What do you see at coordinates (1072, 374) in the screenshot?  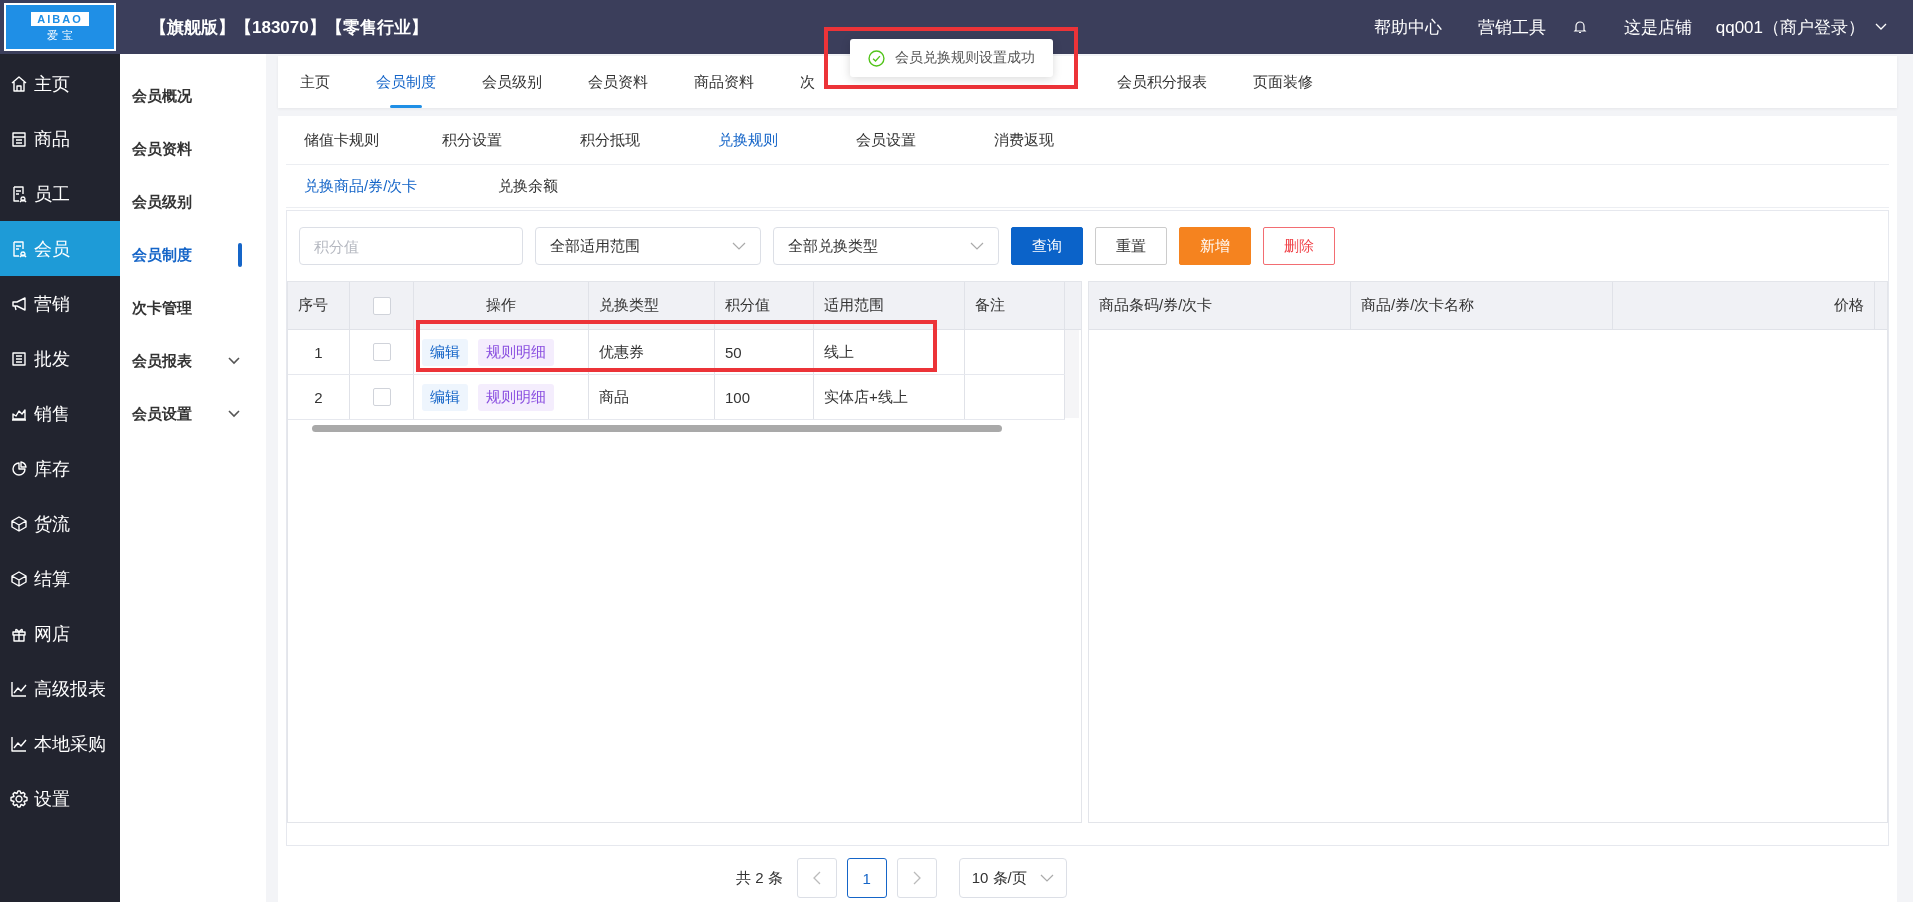 I see `vertical-scrollbar` at bounding box center [1072, 374].